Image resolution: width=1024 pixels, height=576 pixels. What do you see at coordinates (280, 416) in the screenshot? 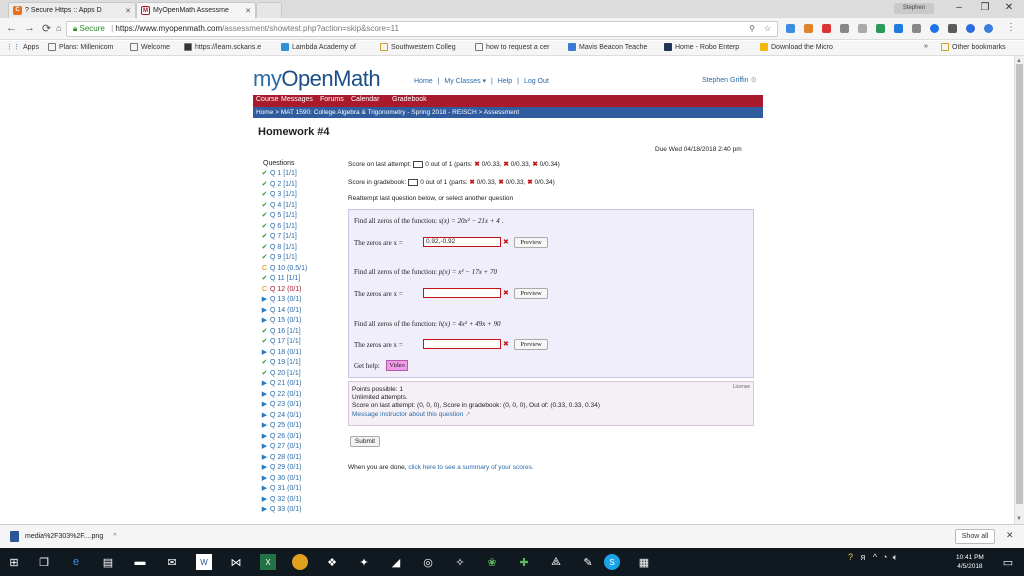
I see `question-item: ▶ Q 24 (0/1)` at bounding box center [280, 416].